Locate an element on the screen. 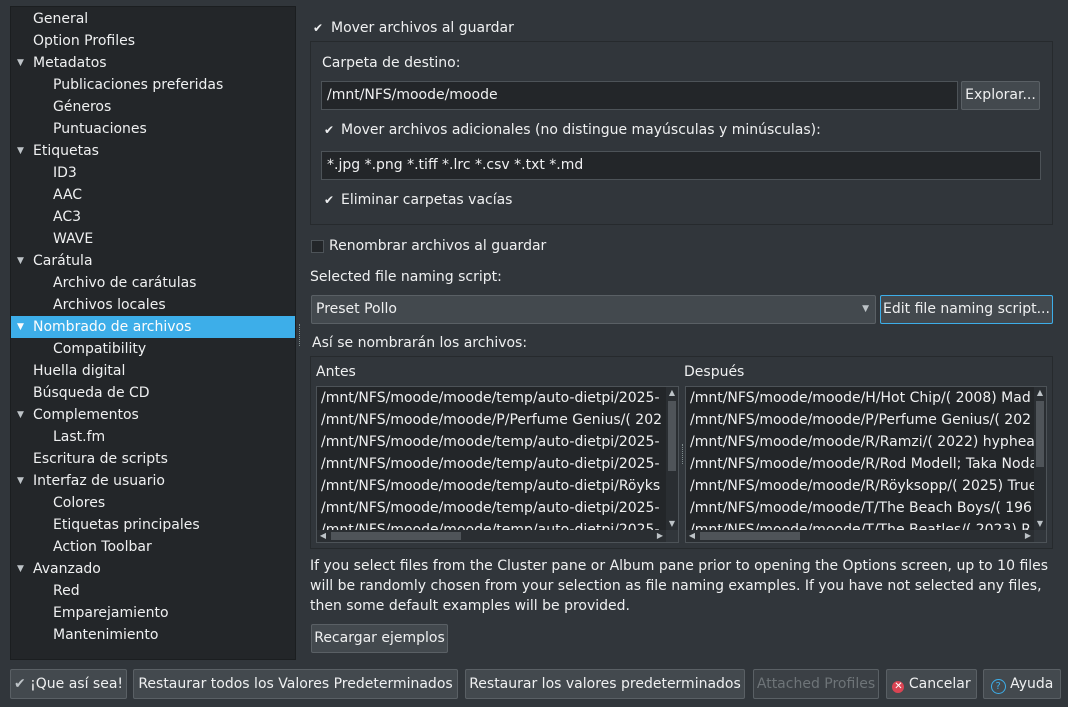 The image size is (1068, 707). after-header: Después is located at coordinates (714, 372).